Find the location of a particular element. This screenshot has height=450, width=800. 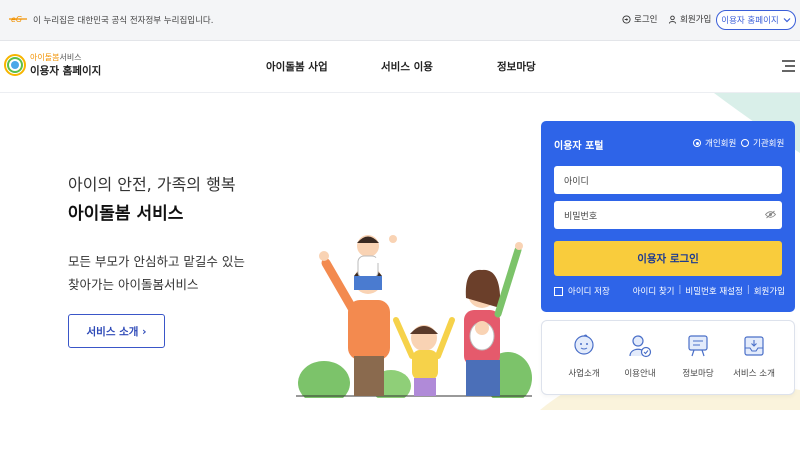

service-intro-button: 서비스 소개 › is located at coordinates (116, 331).